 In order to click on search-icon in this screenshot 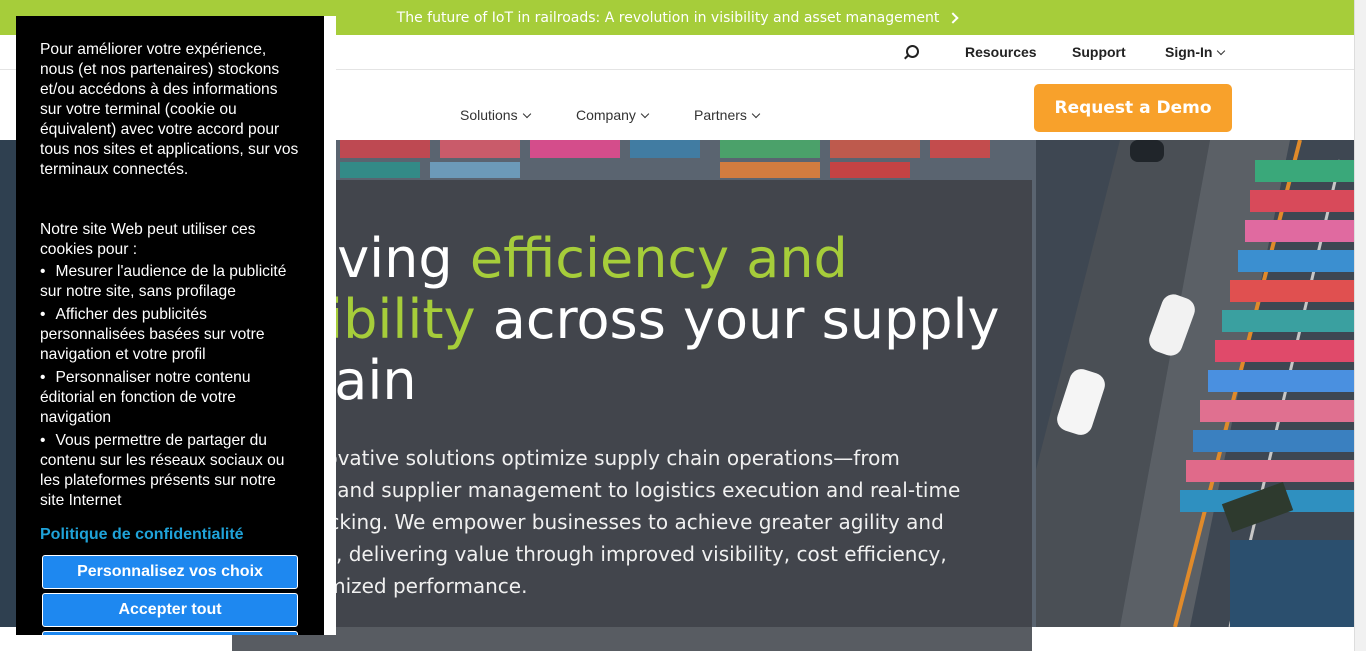, I will do `click(912, 51)`.